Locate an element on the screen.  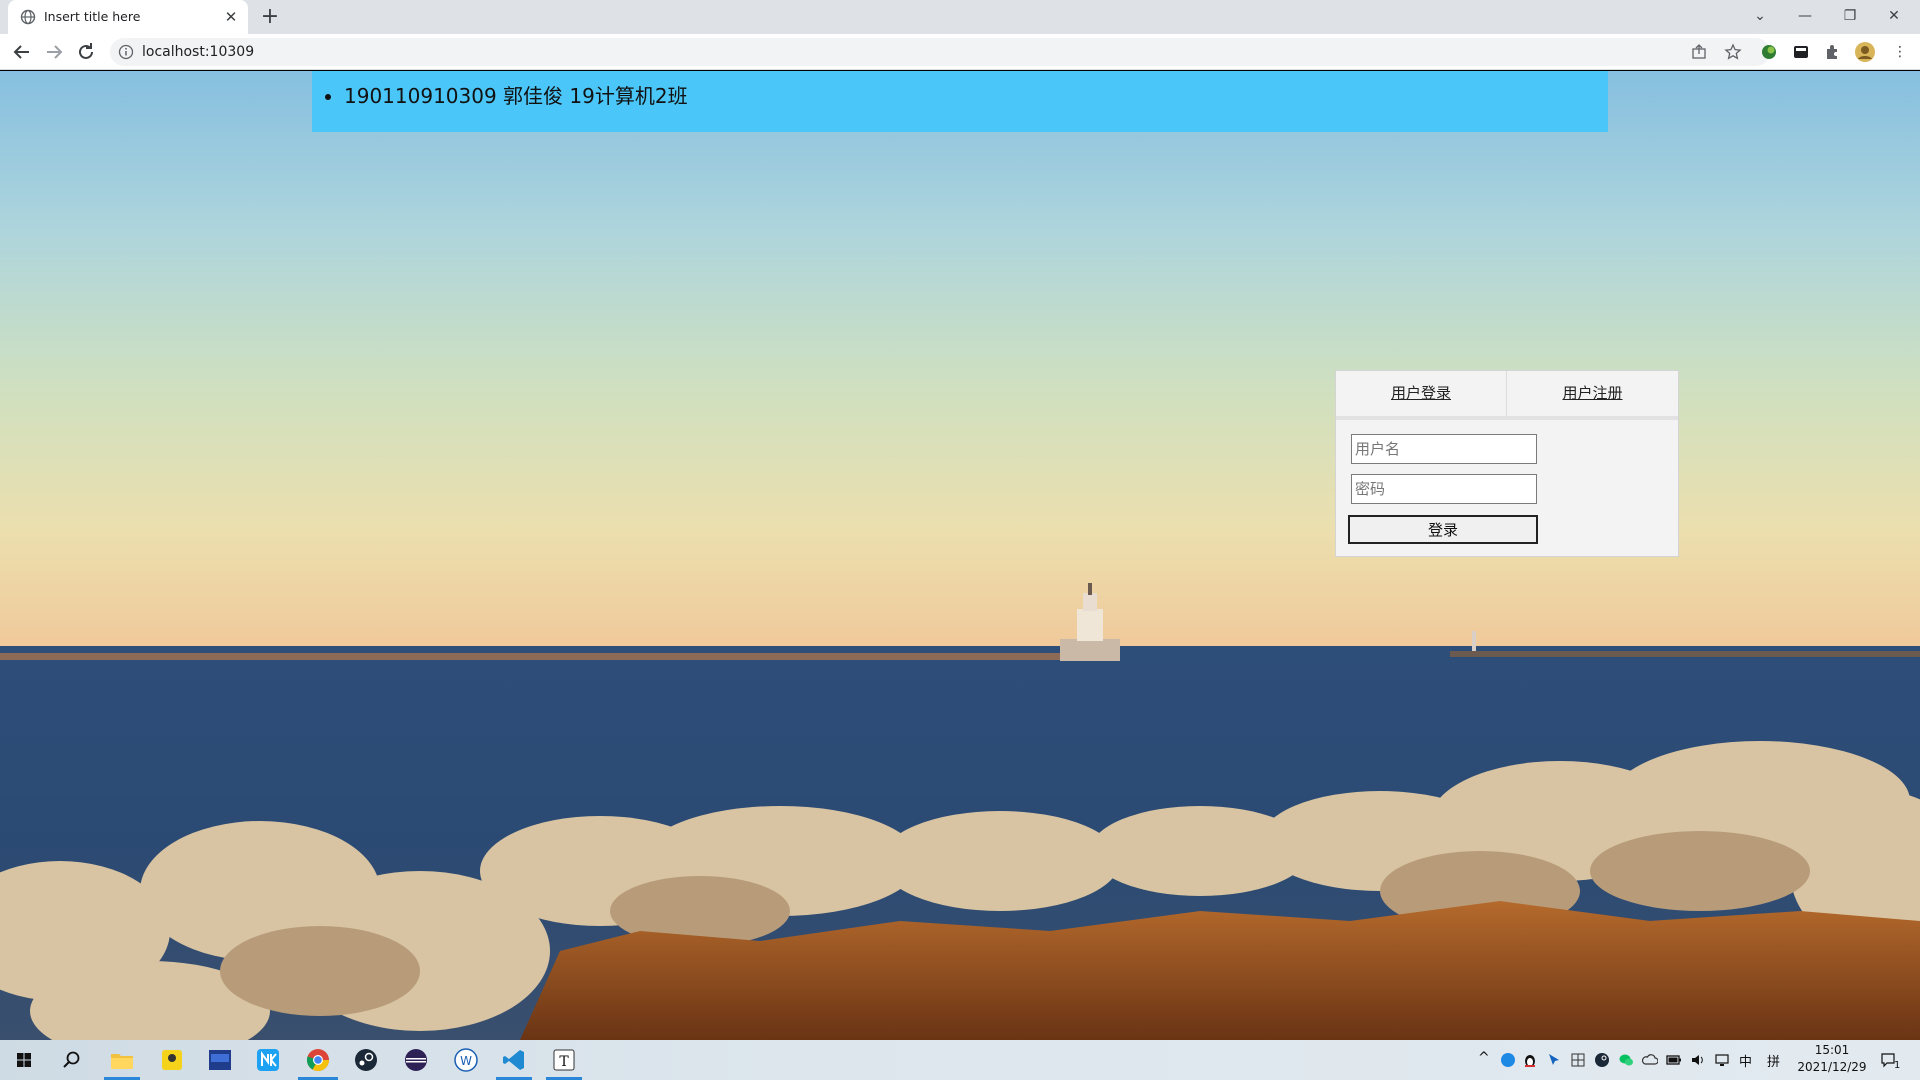
header-list: 190110910309 郭佳俊 19计算机2班 is located at coordinates (960, 90).